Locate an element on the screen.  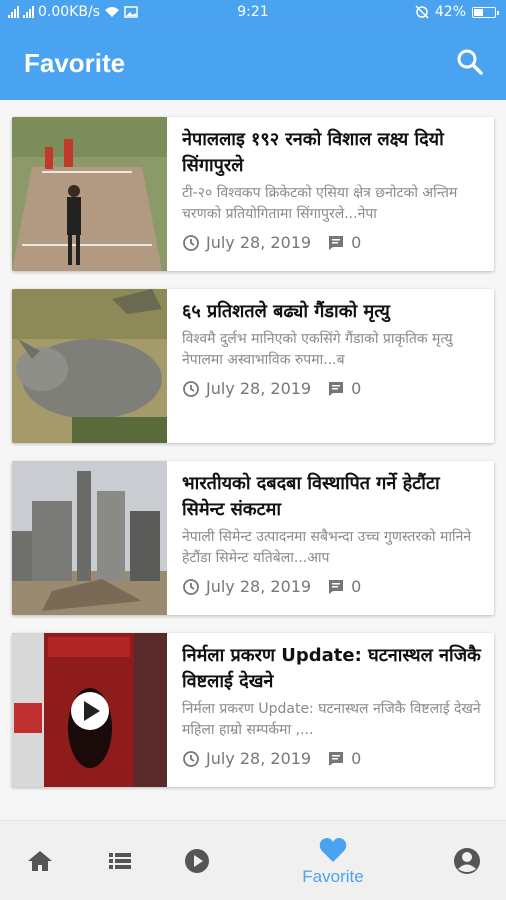
article-title: ६५ प्रतिशतले बढ्यो गैंडाको मृत्यु is located at coordinates (286, 311).